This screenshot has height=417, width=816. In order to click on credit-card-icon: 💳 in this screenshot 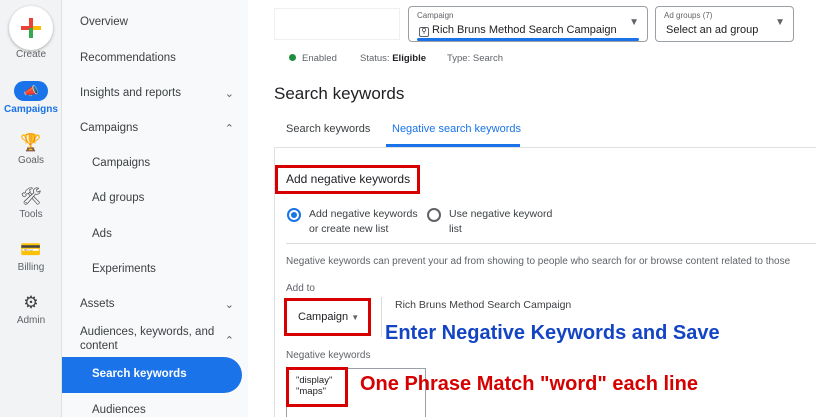, I will do `click(31, 249)`.